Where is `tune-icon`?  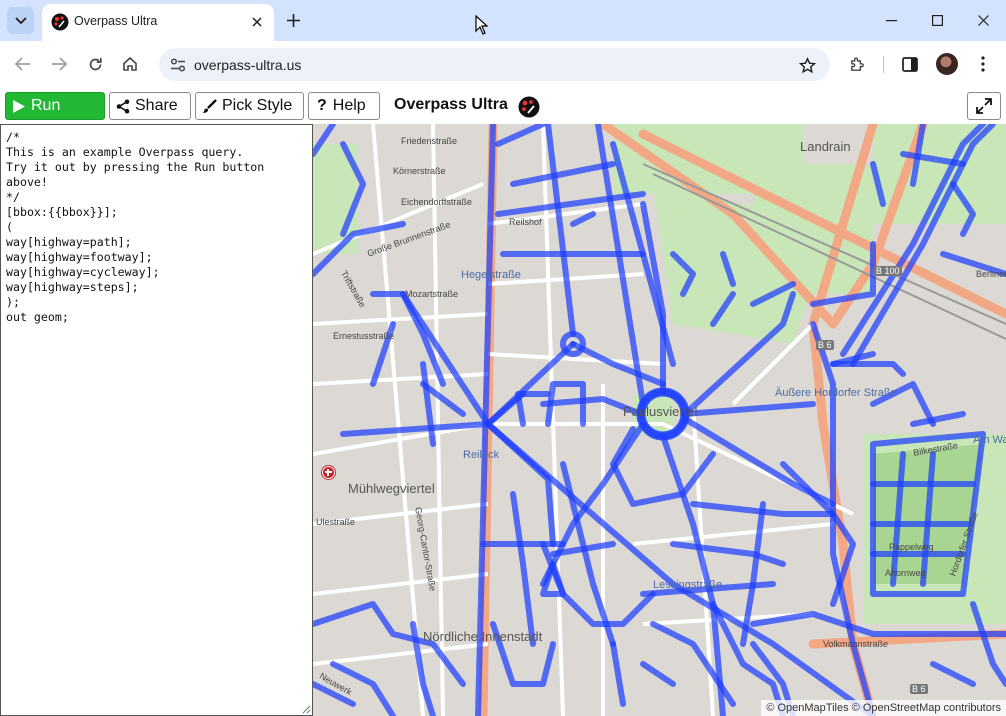 tune-icon is located at coordinates (178, 65).